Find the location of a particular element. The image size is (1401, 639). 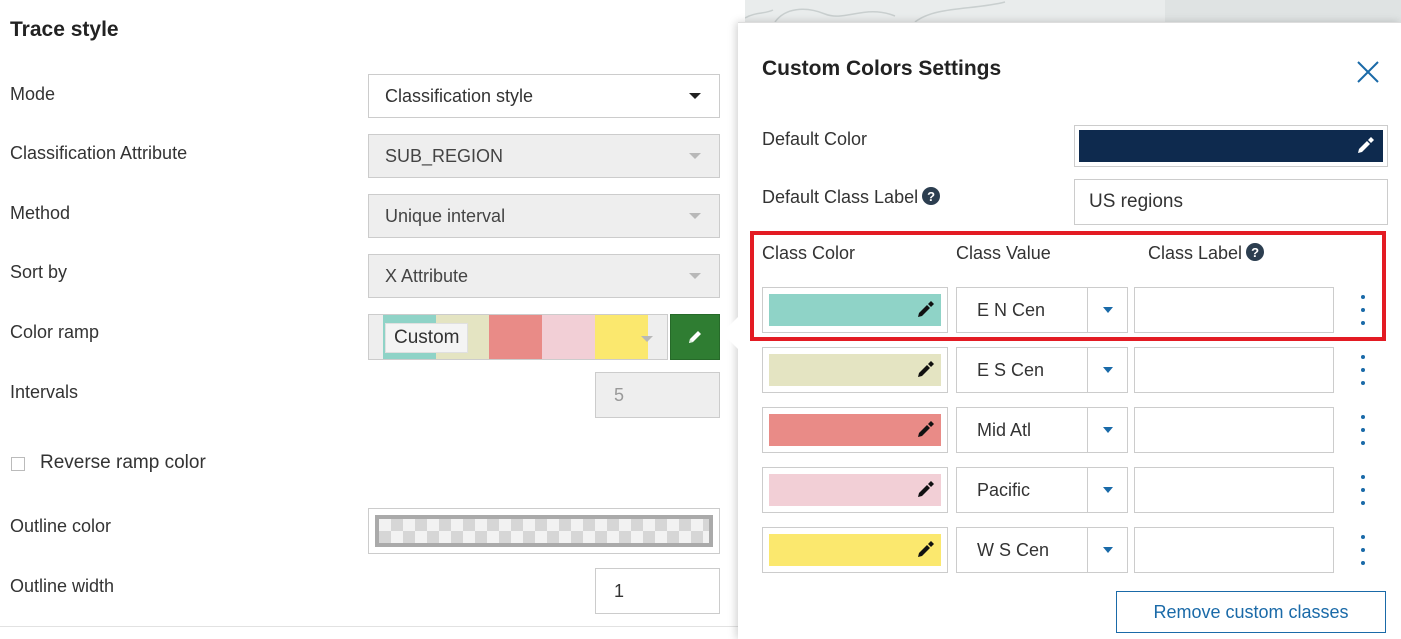

class-row: E N Cen is located at coordinates (1077, 310).